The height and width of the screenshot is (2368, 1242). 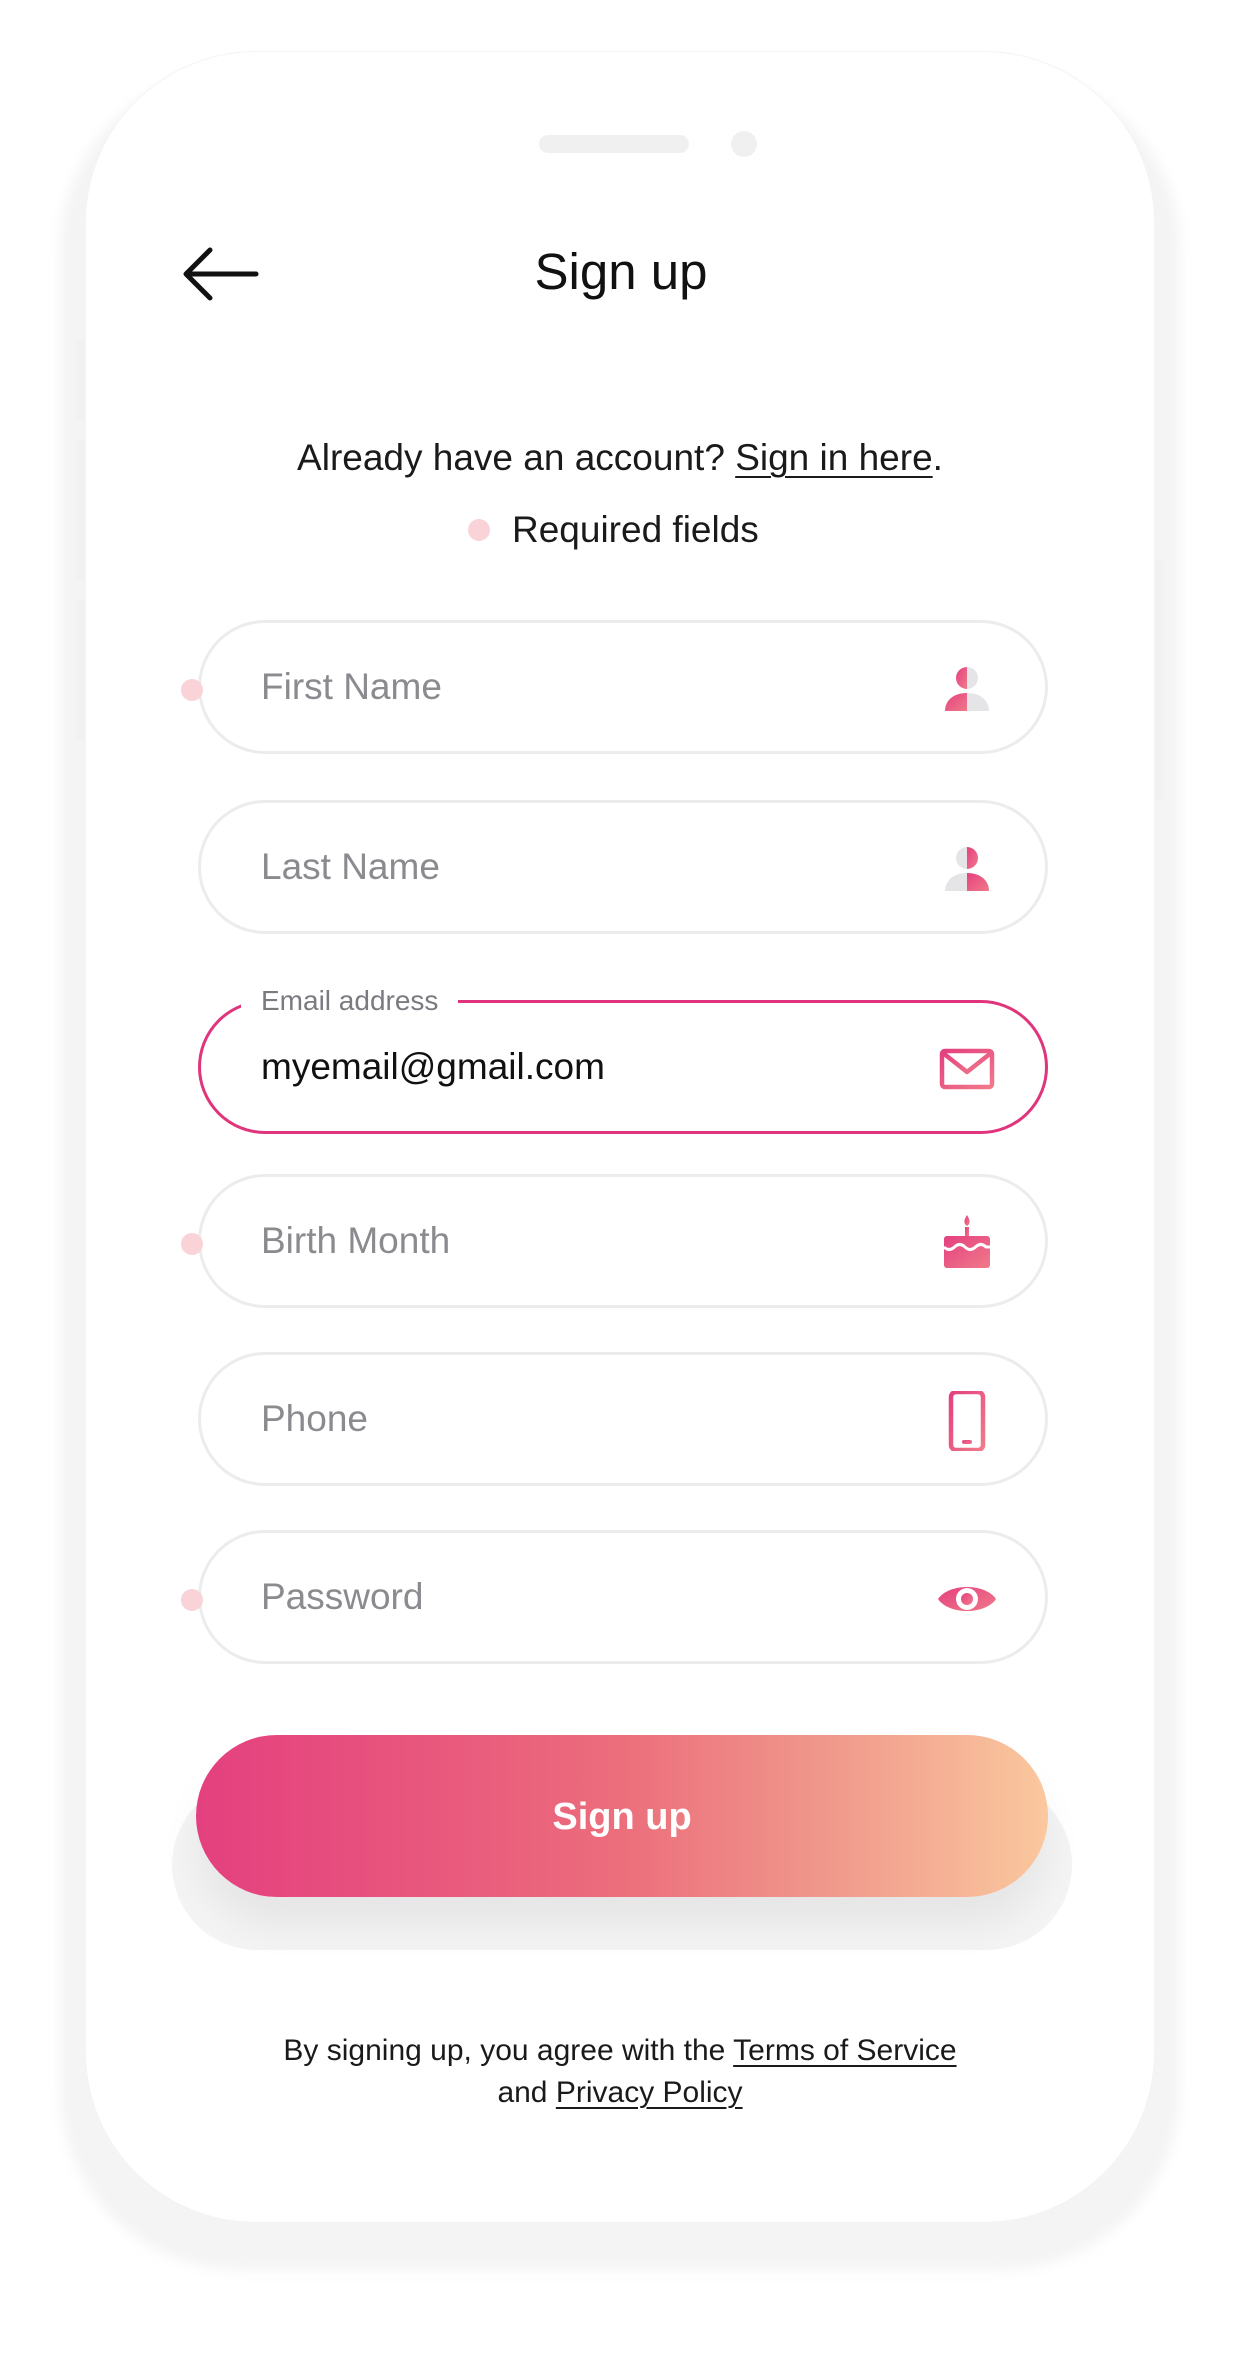 What do you see at coordinates (967, 1421) in the screenshot?
I see `phone-icon` at bounding box center [967, 1421].